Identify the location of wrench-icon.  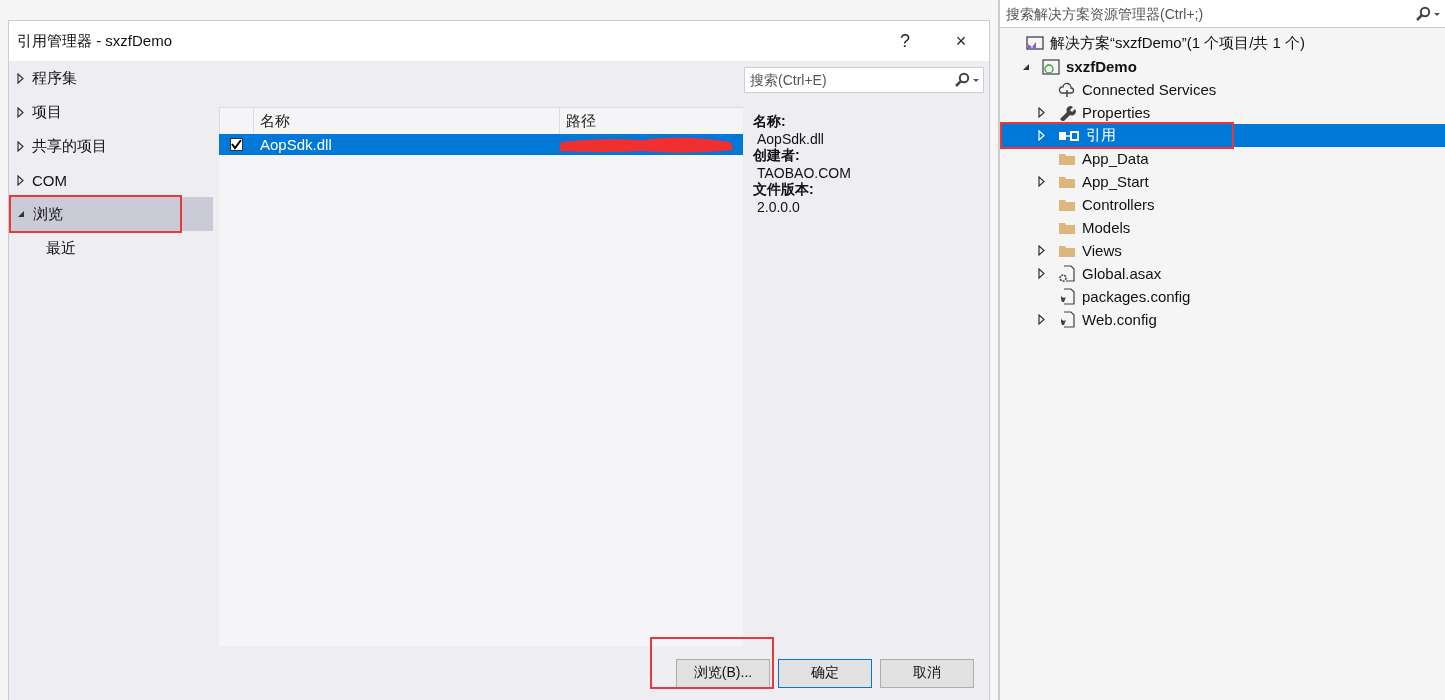
(1067, 112).